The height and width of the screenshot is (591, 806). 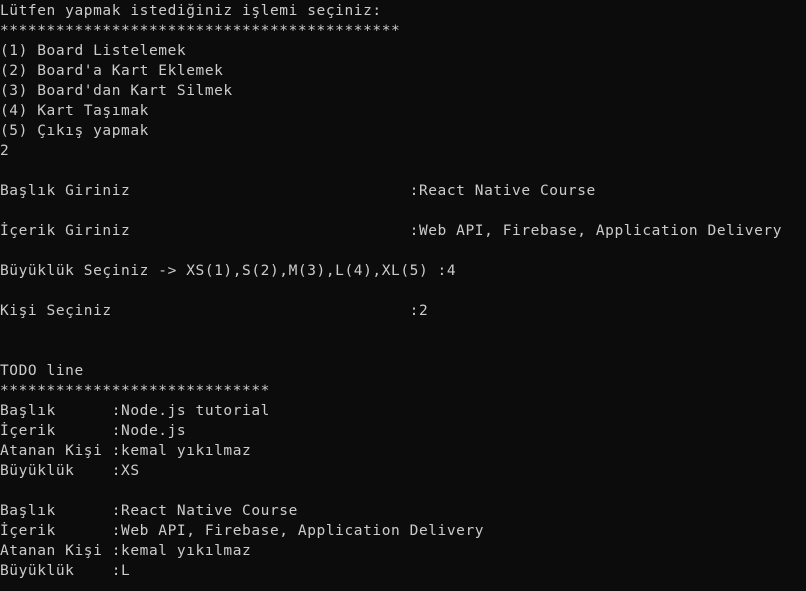 What do you see at coordinates (70, 471) in the screenshot?
I see `card-1-size: Büyüklük :XS` at bounding box center [70, 471].